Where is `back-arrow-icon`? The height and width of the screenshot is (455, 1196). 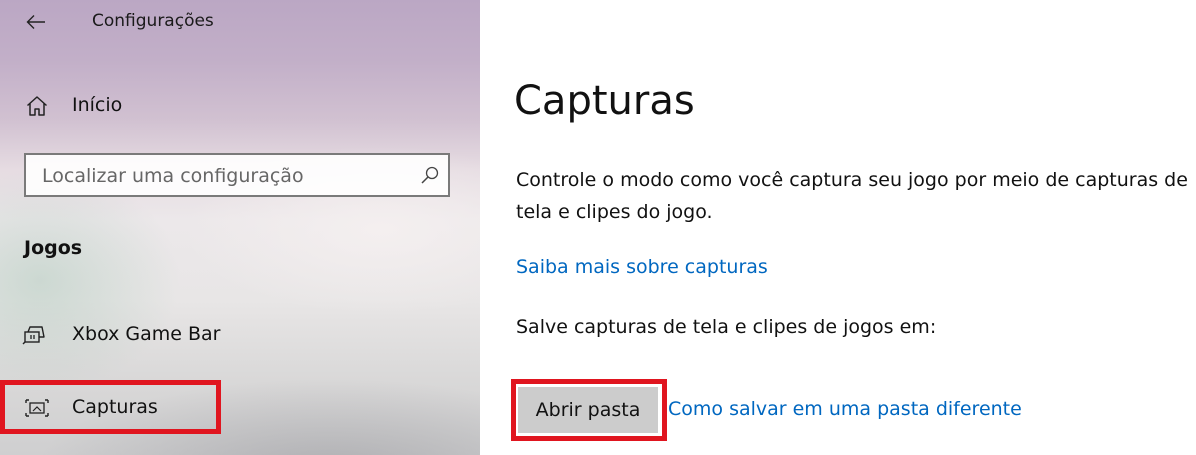
back-arrow-icon is located at coordinates (36, 22).